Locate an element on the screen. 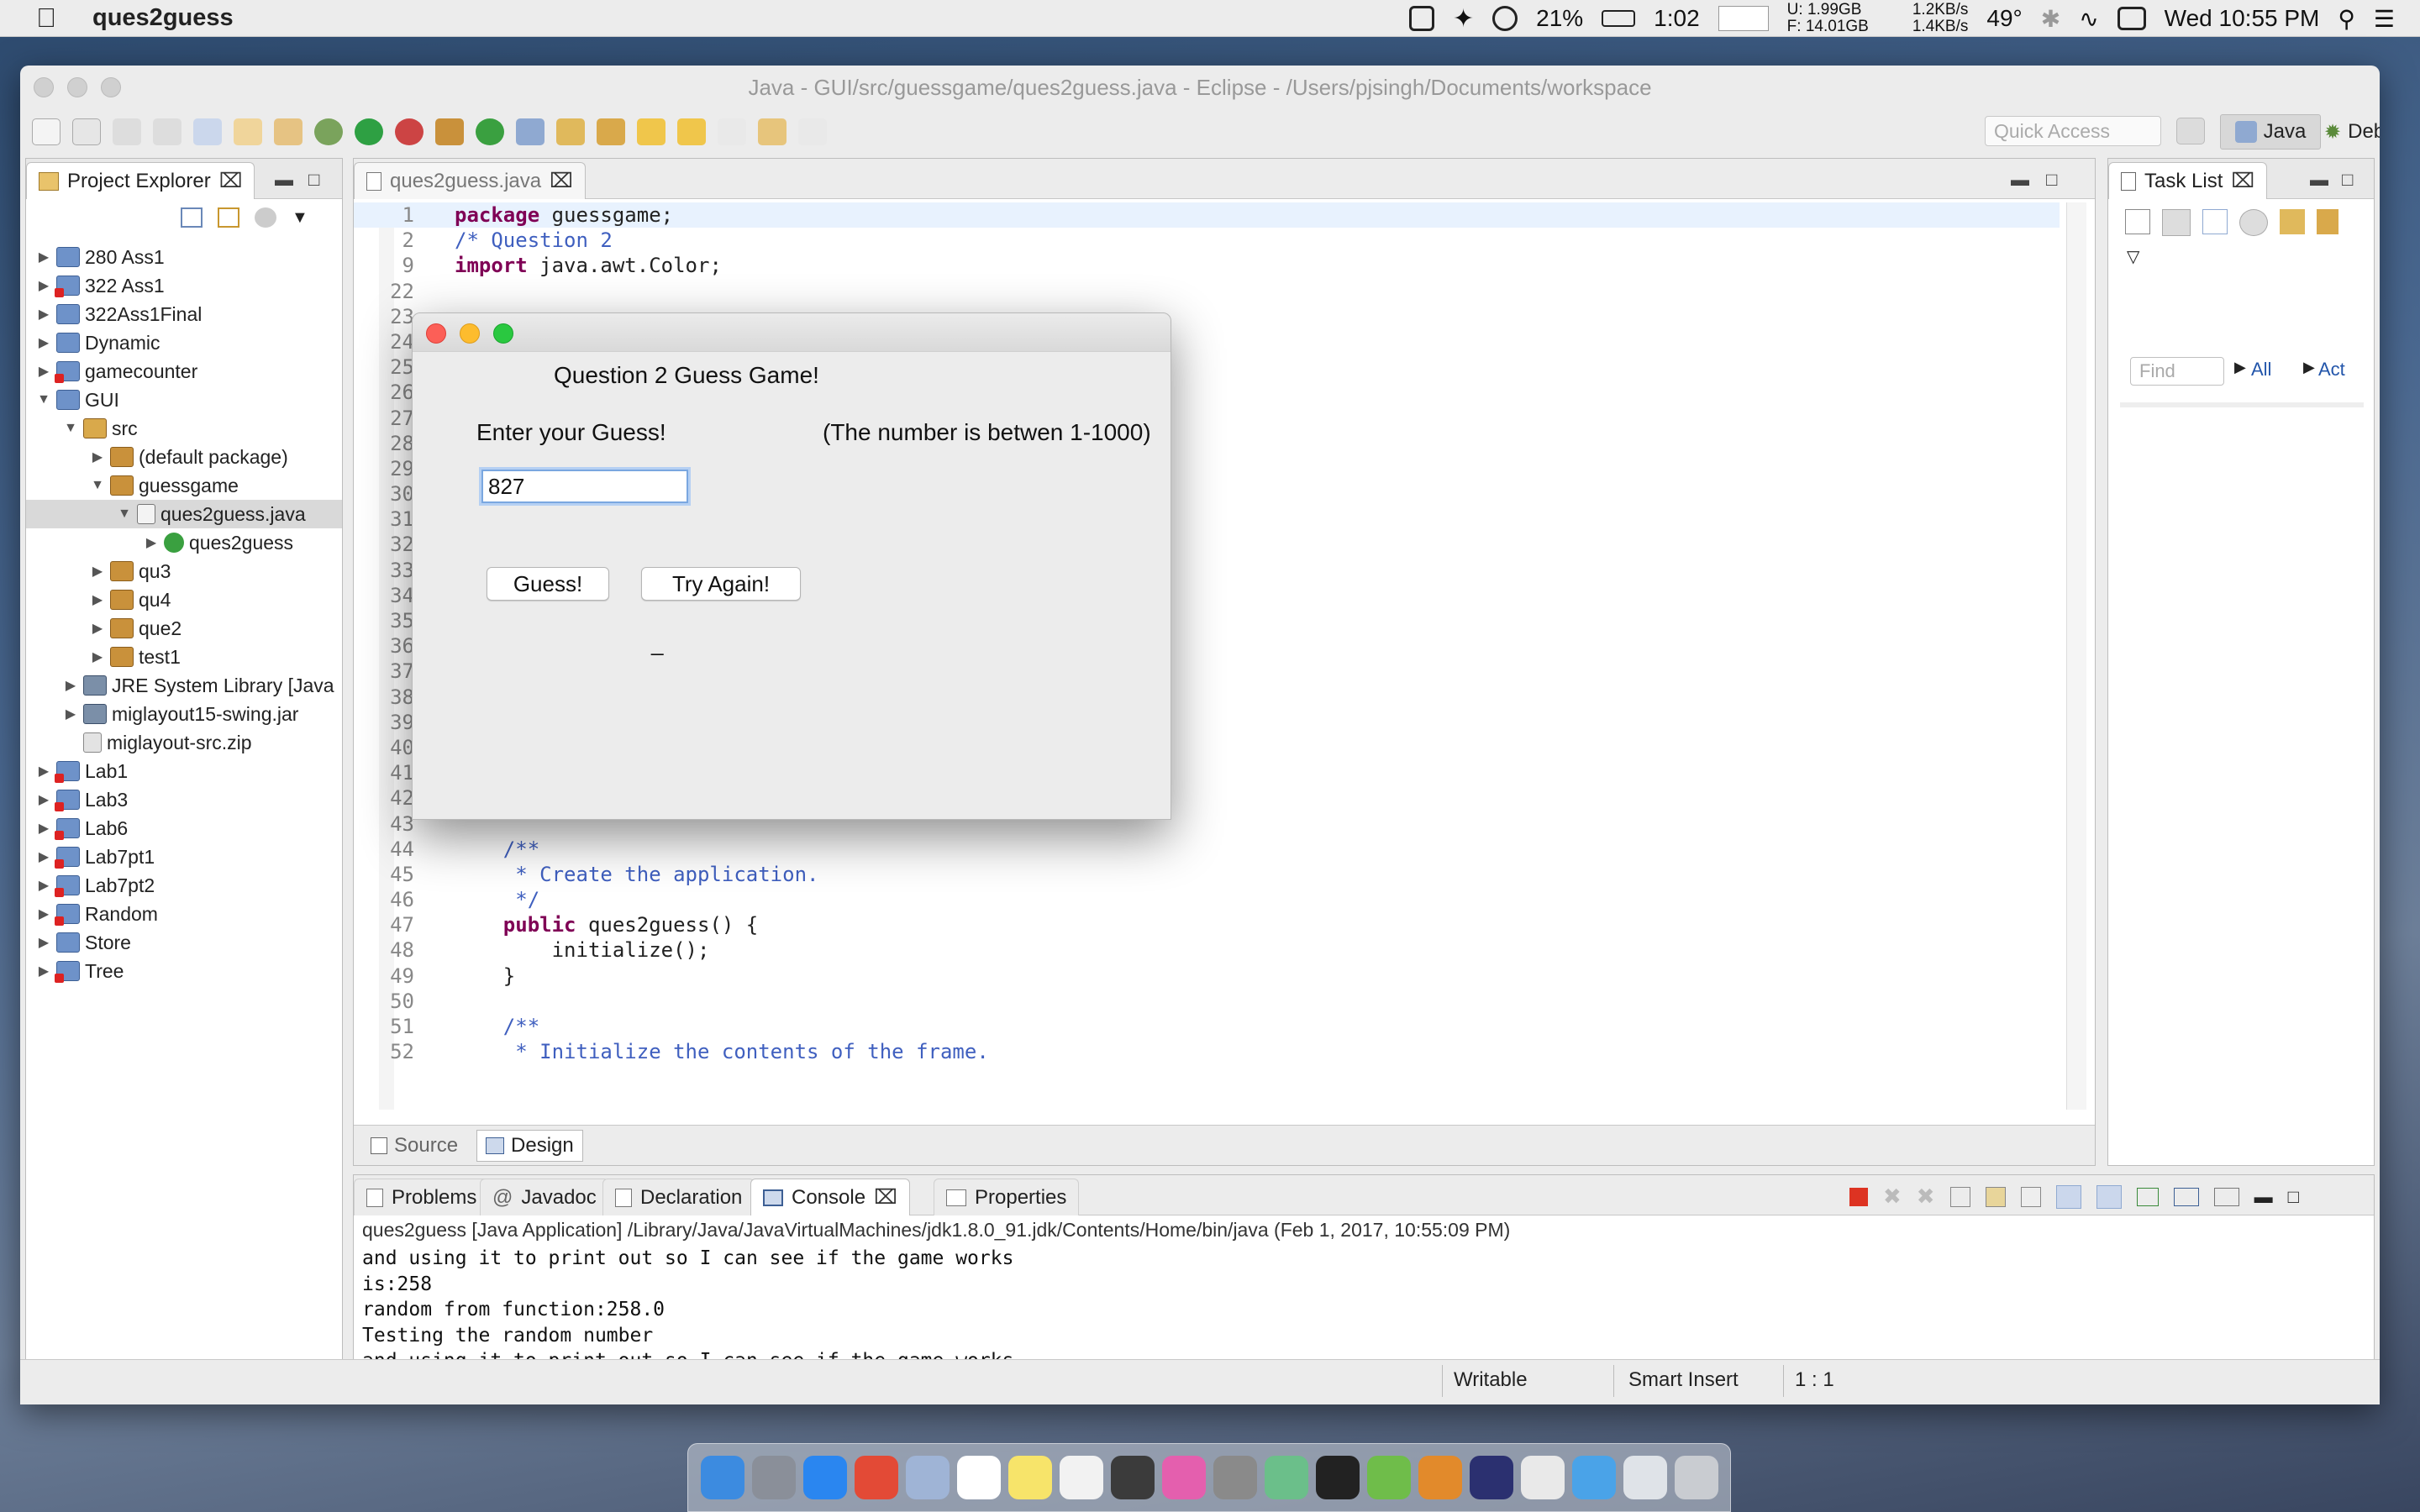 The height and width of the screenshot is (1512, 2420). launchpad-icon is located at coordinates (773, 1477).